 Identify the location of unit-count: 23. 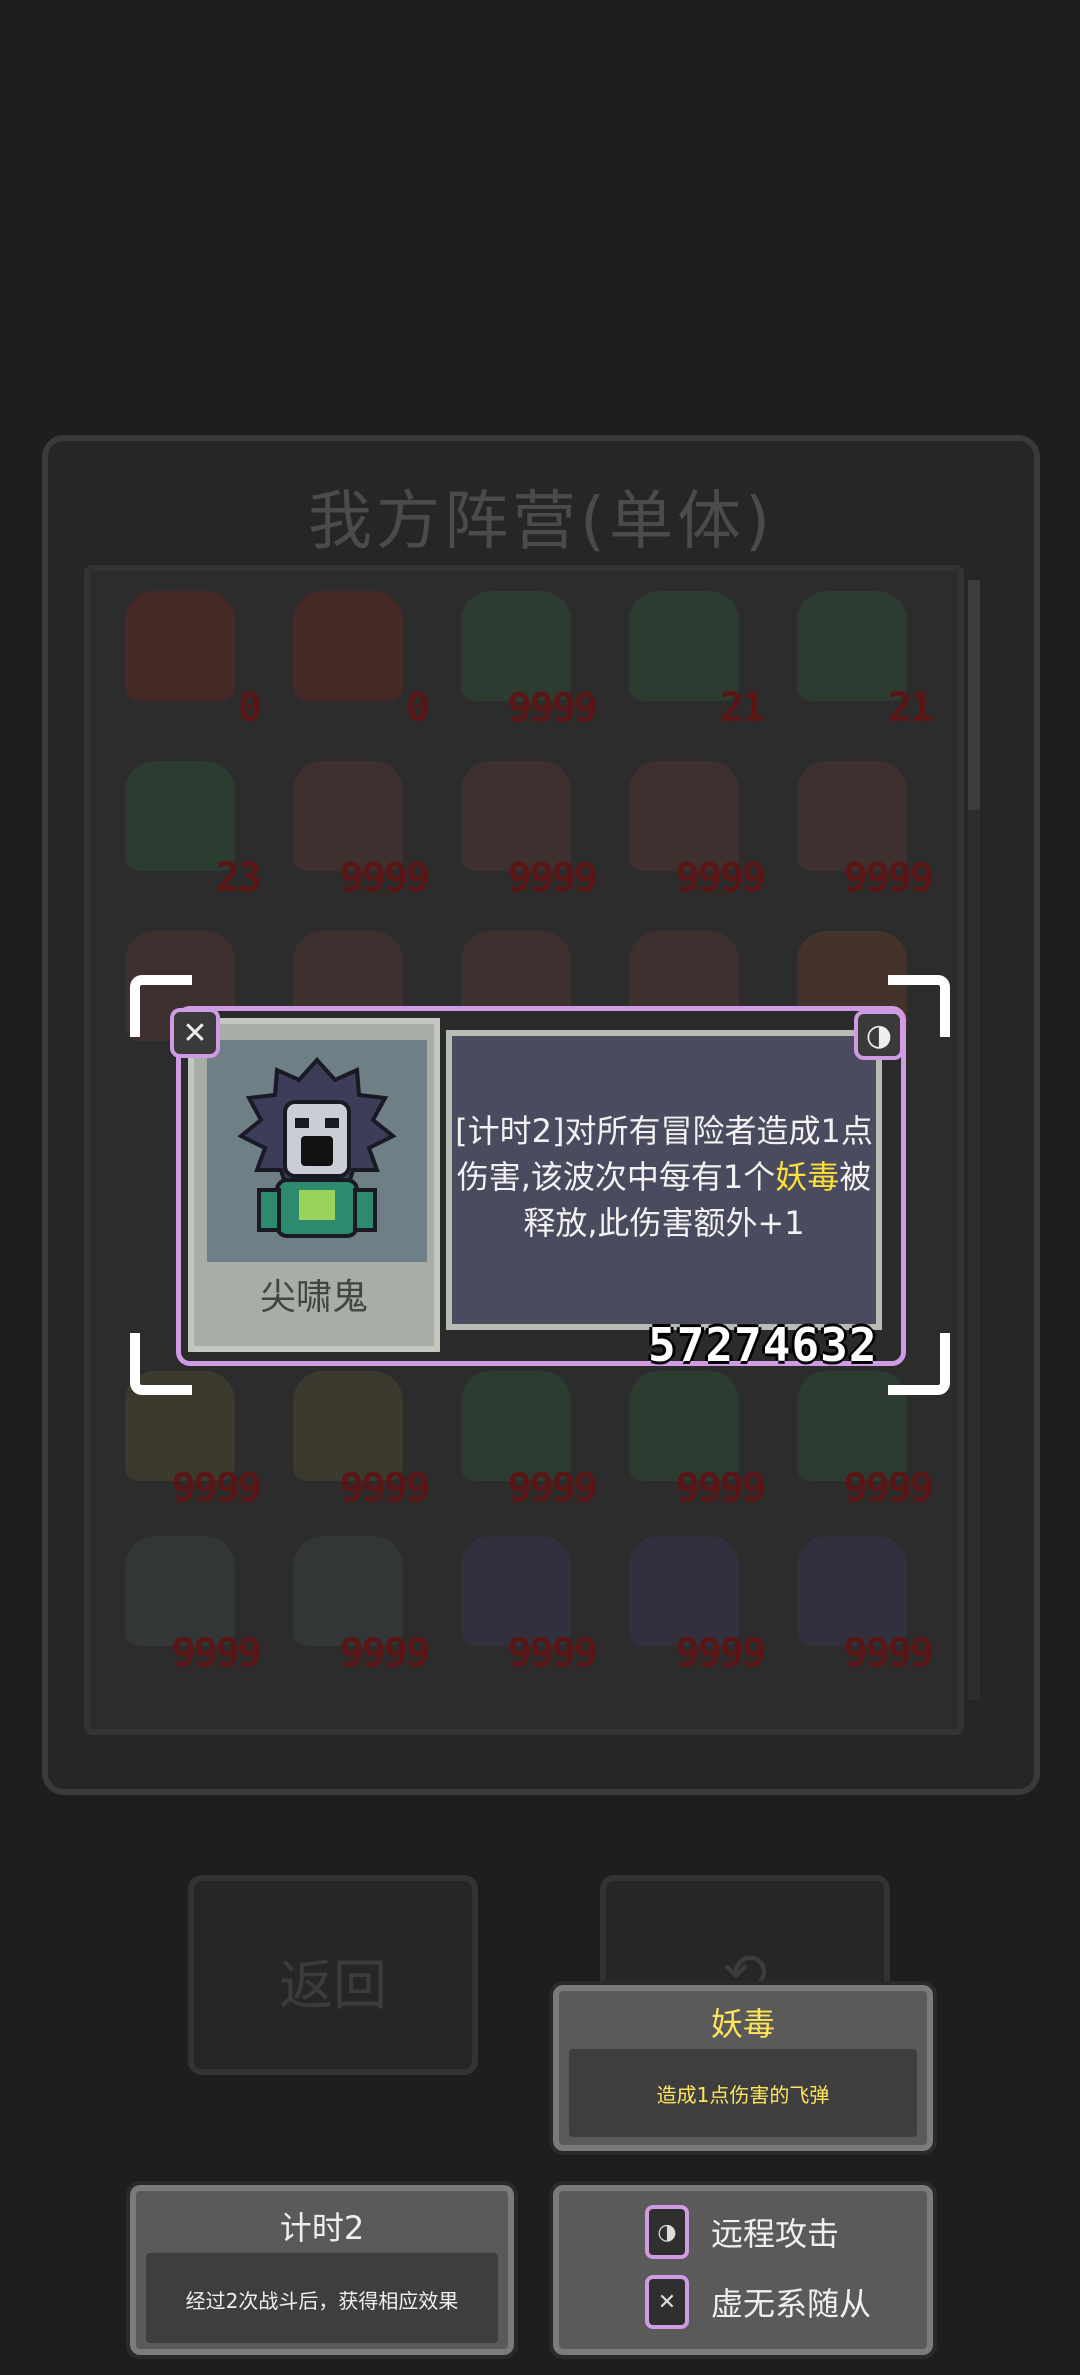
(238, 878).